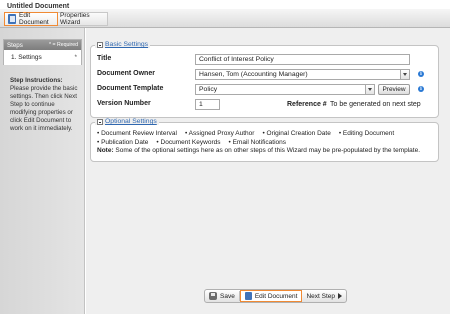 The image size is (450, 314). What do you see at coordinates (123, 142) in the screenshot?
I see `list-item: • Publication Date` at bounding box center [123, 142].